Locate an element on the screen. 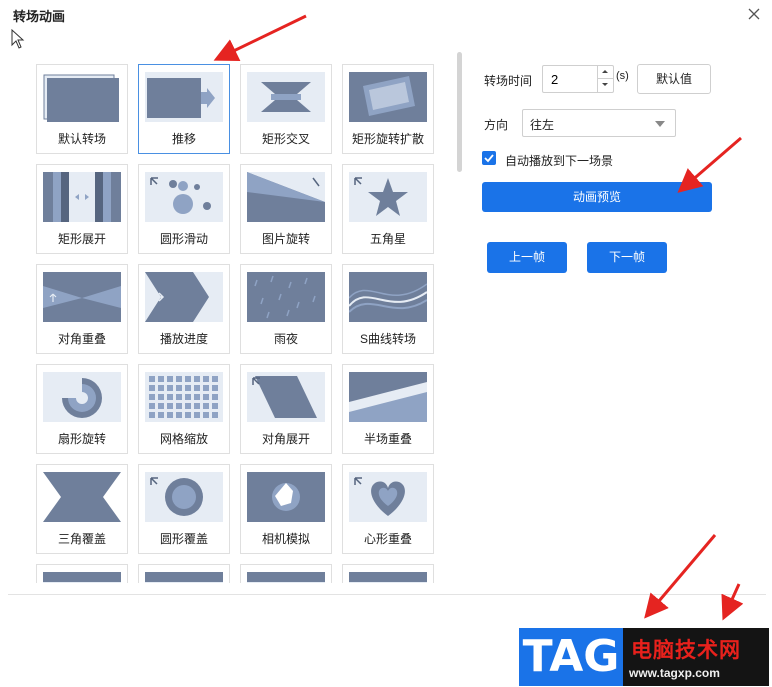 Image resolution: width=772 pixels, height=687 pixels. next-frame-button: 下一帧 is located at coordinates (627, 257).